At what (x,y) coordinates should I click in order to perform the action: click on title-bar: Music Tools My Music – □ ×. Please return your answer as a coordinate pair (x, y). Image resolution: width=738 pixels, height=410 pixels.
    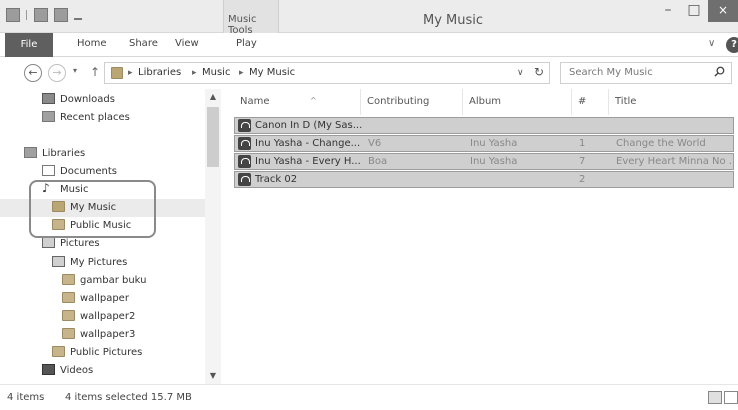
    Looking at the image, I should click on (369, 18).